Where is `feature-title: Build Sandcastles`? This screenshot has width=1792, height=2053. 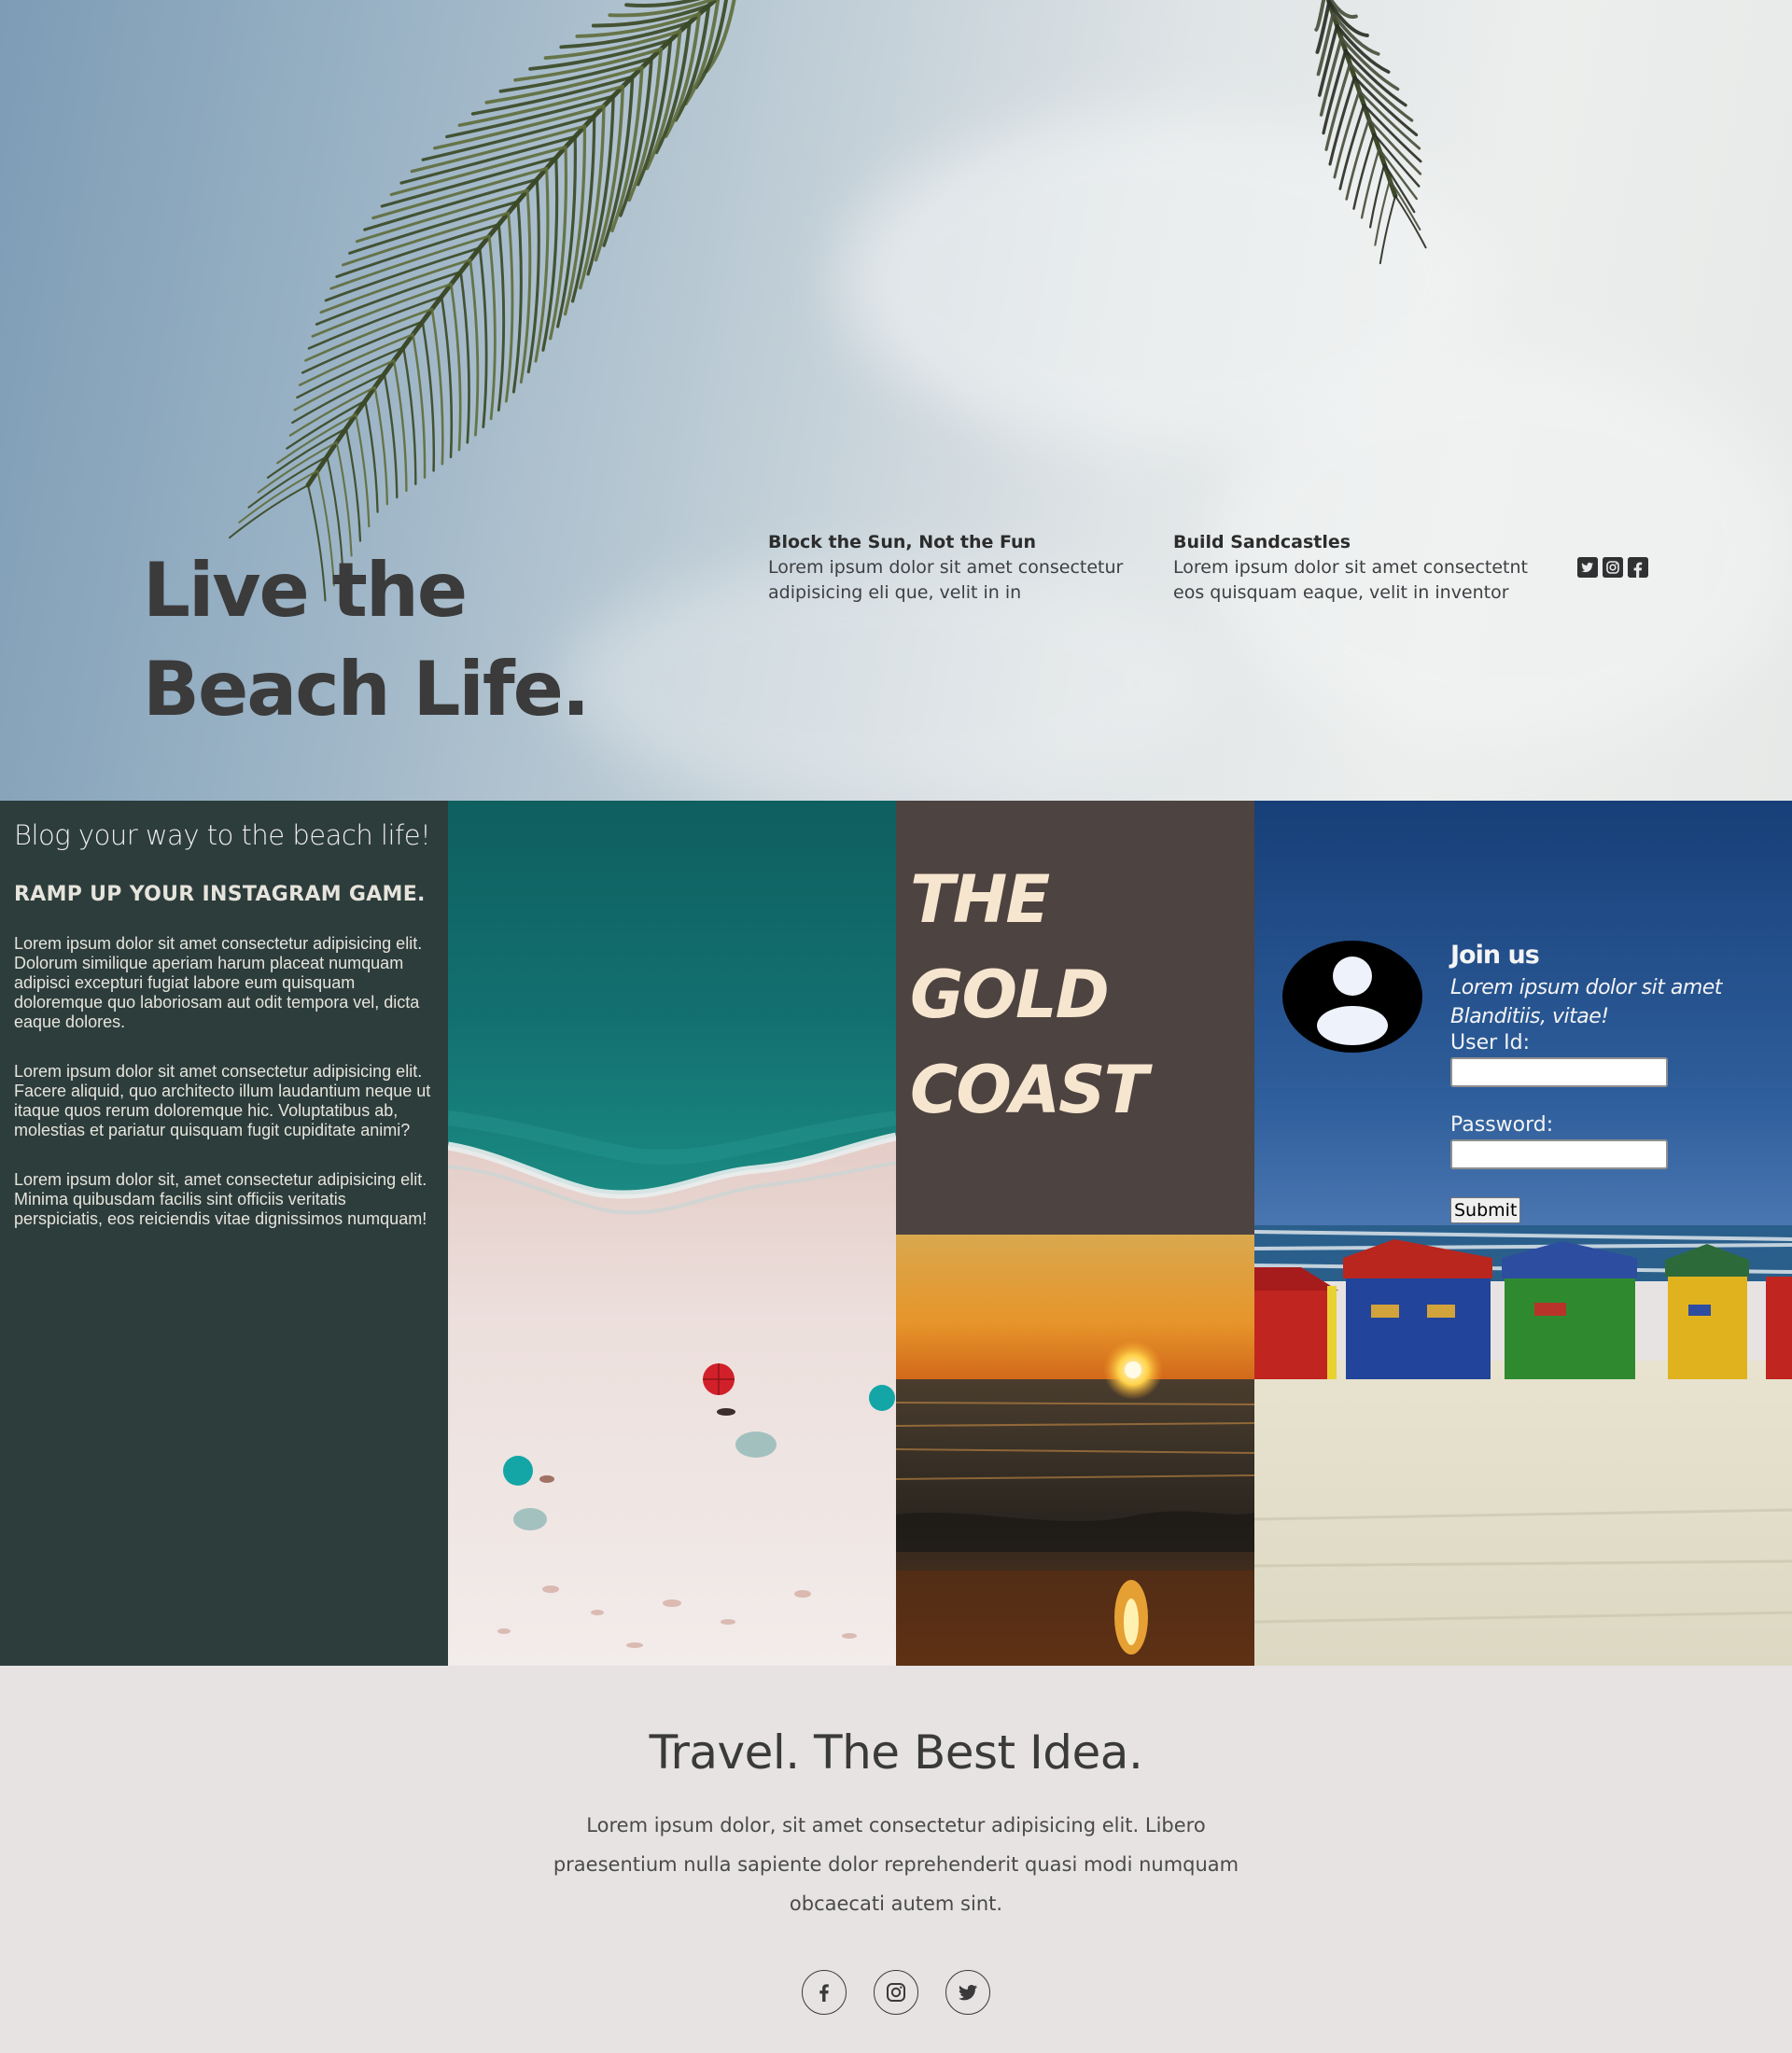 feature-title: Build Sandcastles is located at coordinates (1262, 542).